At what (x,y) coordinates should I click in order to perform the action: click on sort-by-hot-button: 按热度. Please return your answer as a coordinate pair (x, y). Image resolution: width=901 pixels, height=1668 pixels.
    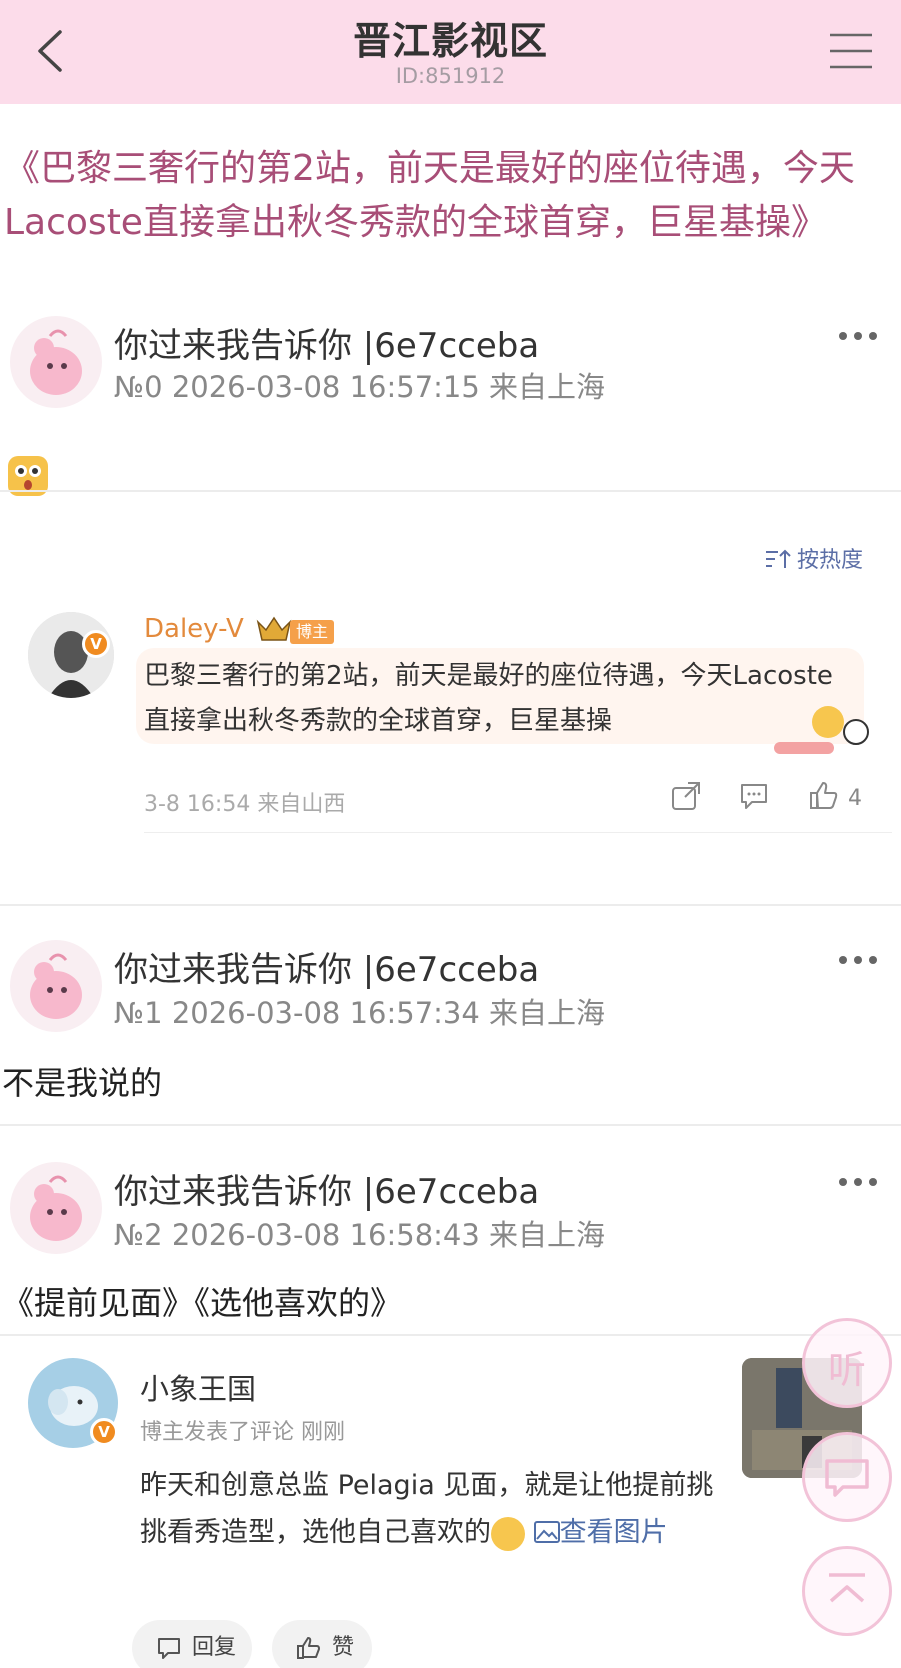
    Looking at the image, I should click on (814, 558).